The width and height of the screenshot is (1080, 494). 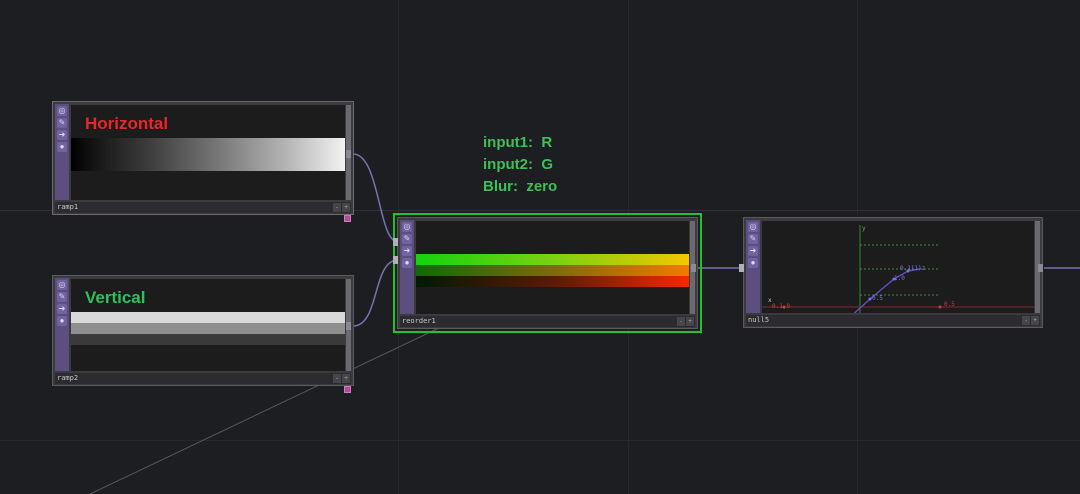 What do you see at coordinates (518, 142) in the screenshot?
I see `annotation-line: input1: R` at bounding box center [518, 142].